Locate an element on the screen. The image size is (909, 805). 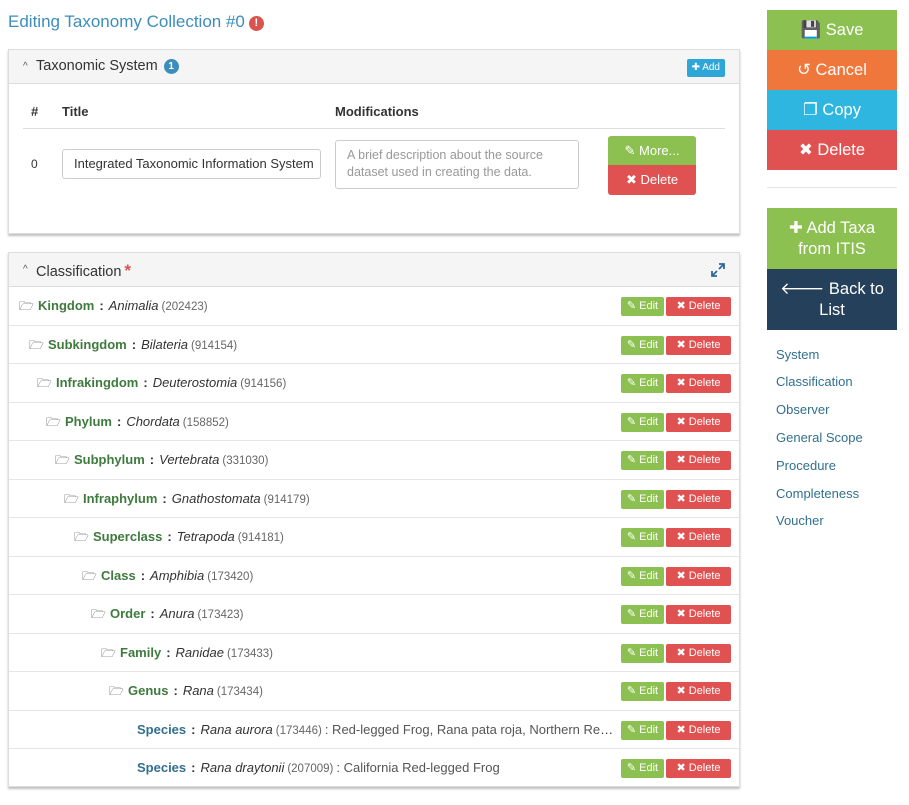
tsn: (914179) is located at coordinates (286, 499).